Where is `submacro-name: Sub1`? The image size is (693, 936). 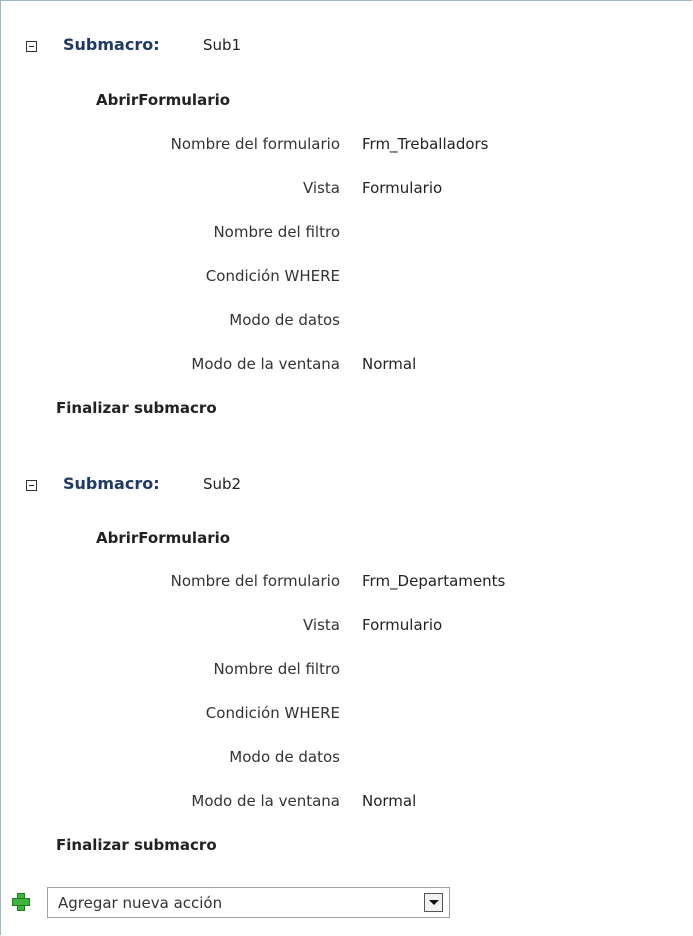 submacro-name: Sub1 is located at coordinates (222, 45).